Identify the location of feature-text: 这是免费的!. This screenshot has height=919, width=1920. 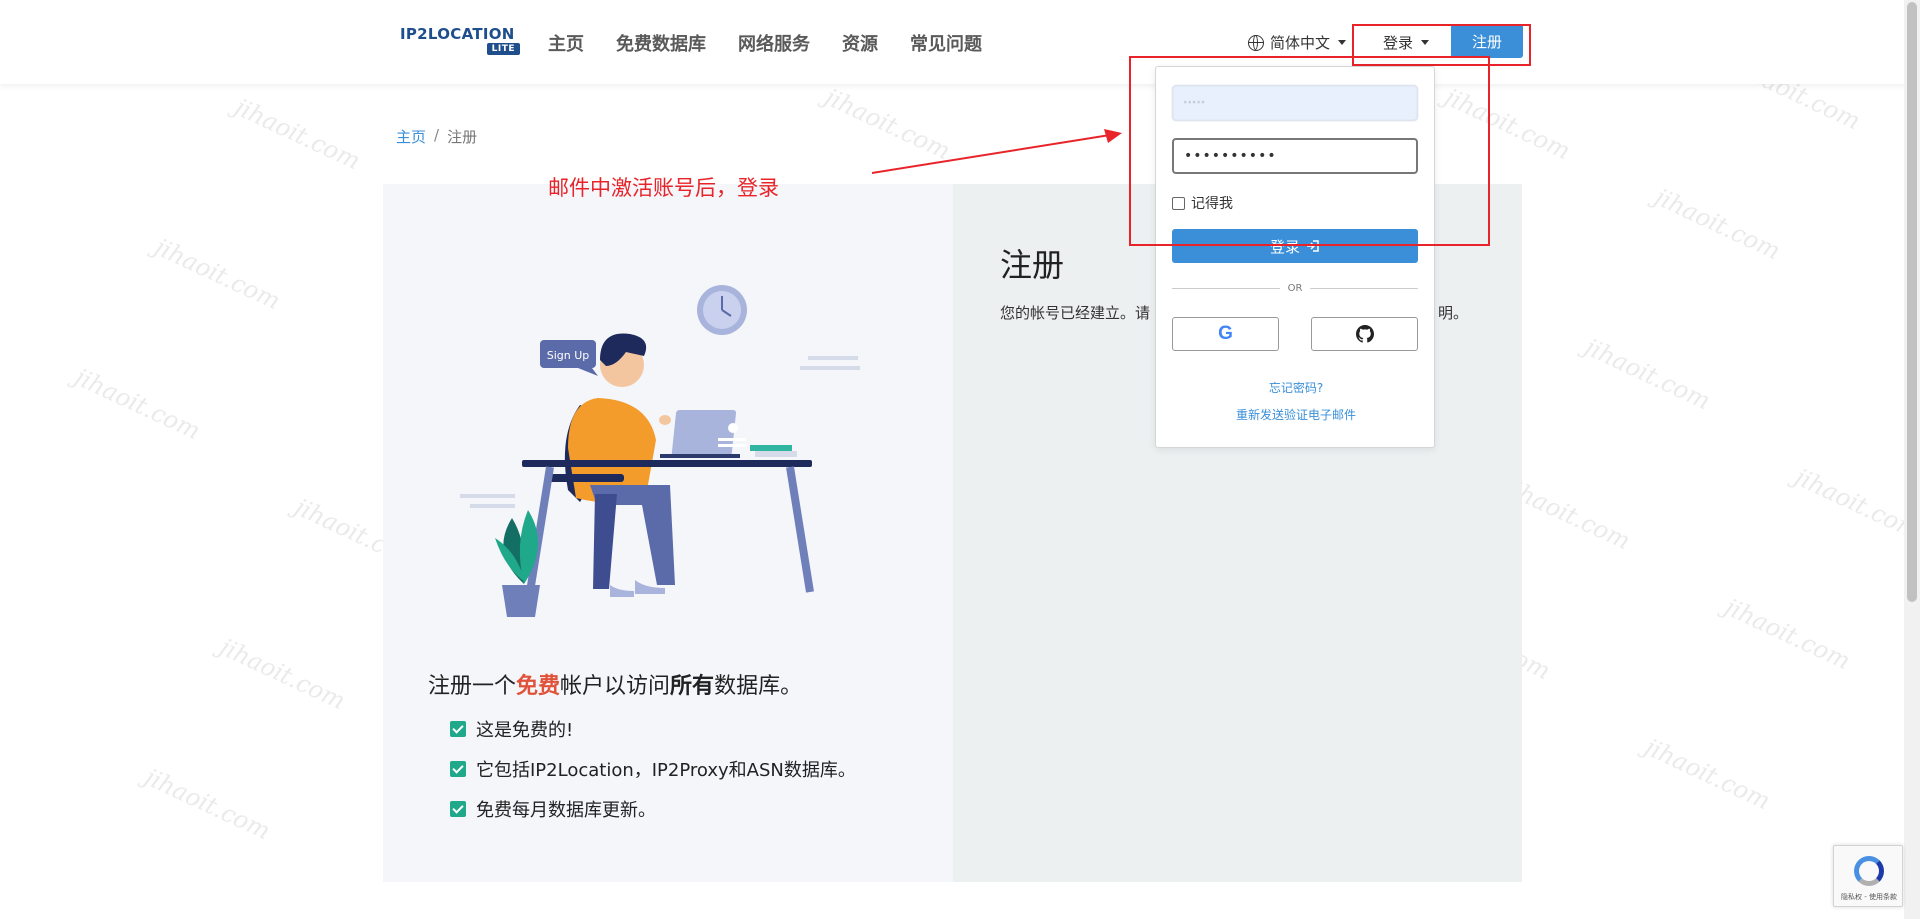
(525, 730).